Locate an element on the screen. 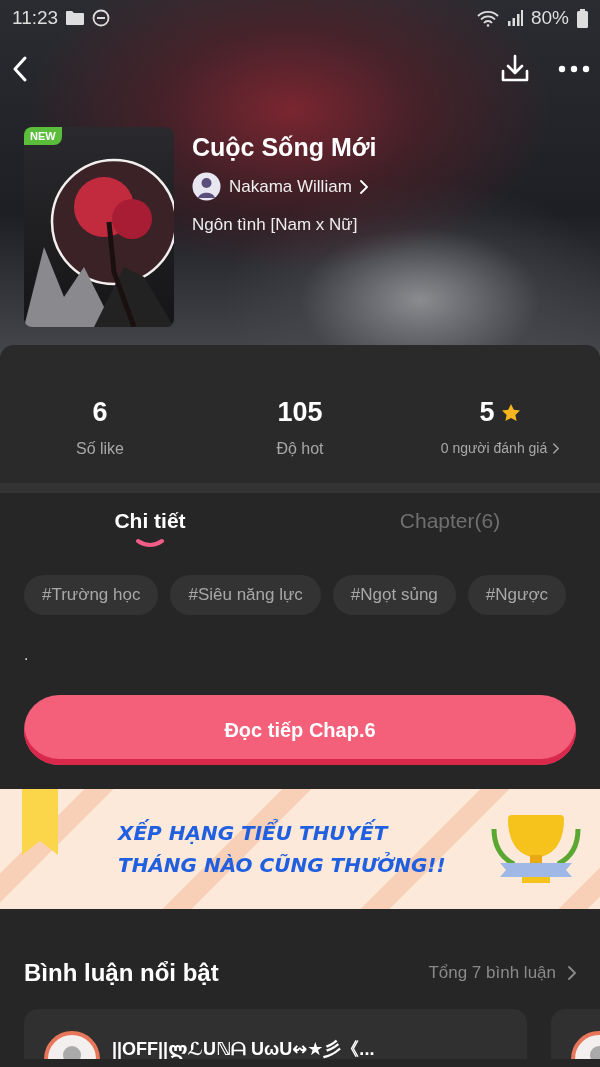 The width and height of the screenshot is (600, 1067). genre-text: Ngôn tình [Nam x Nữ] is located at coordinates (275, 225).